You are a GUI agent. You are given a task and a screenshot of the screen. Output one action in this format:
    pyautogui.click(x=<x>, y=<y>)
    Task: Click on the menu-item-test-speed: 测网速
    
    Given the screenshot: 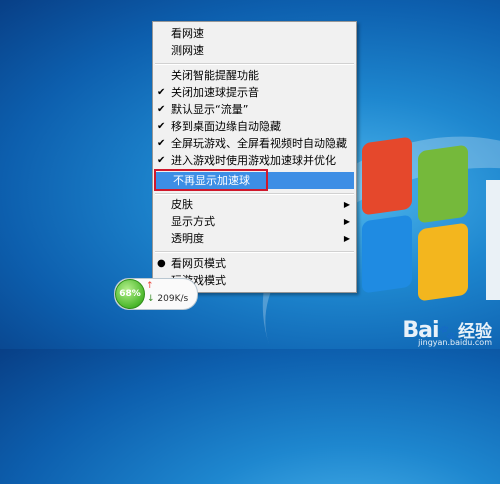 What is the action you would take?
    pyautogui.click(x=254, y=50)
    